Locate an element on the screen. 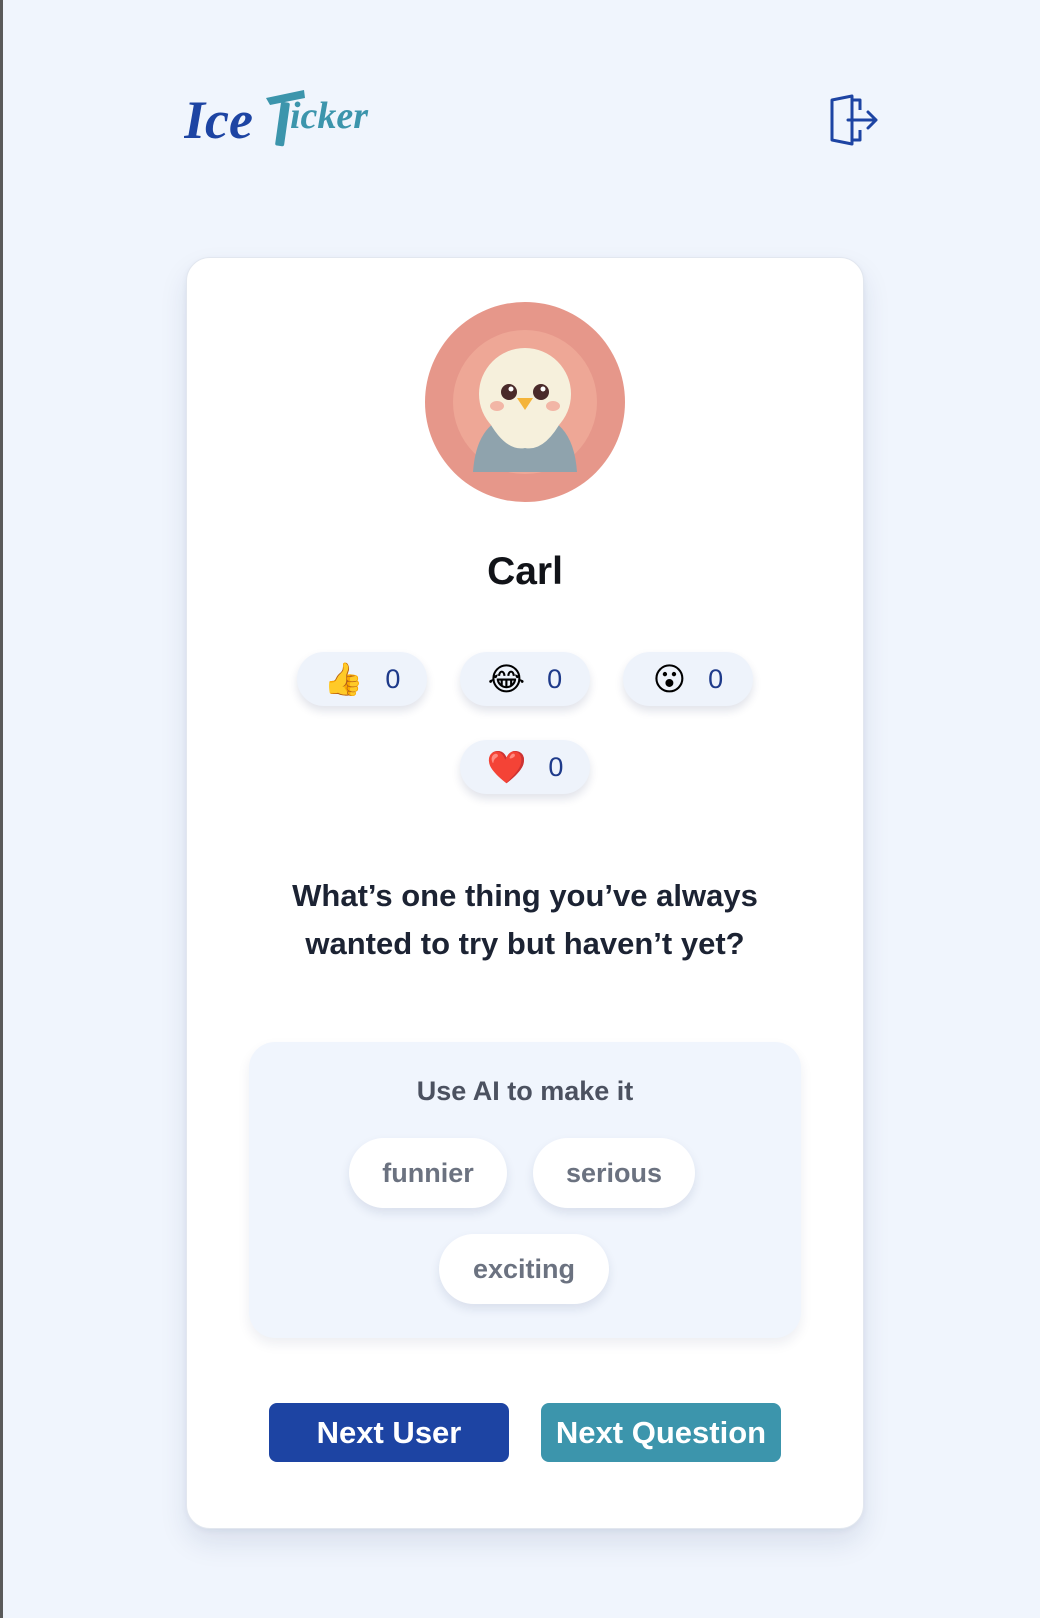  bird-avatar-icon is located at coordinates (525, 402).